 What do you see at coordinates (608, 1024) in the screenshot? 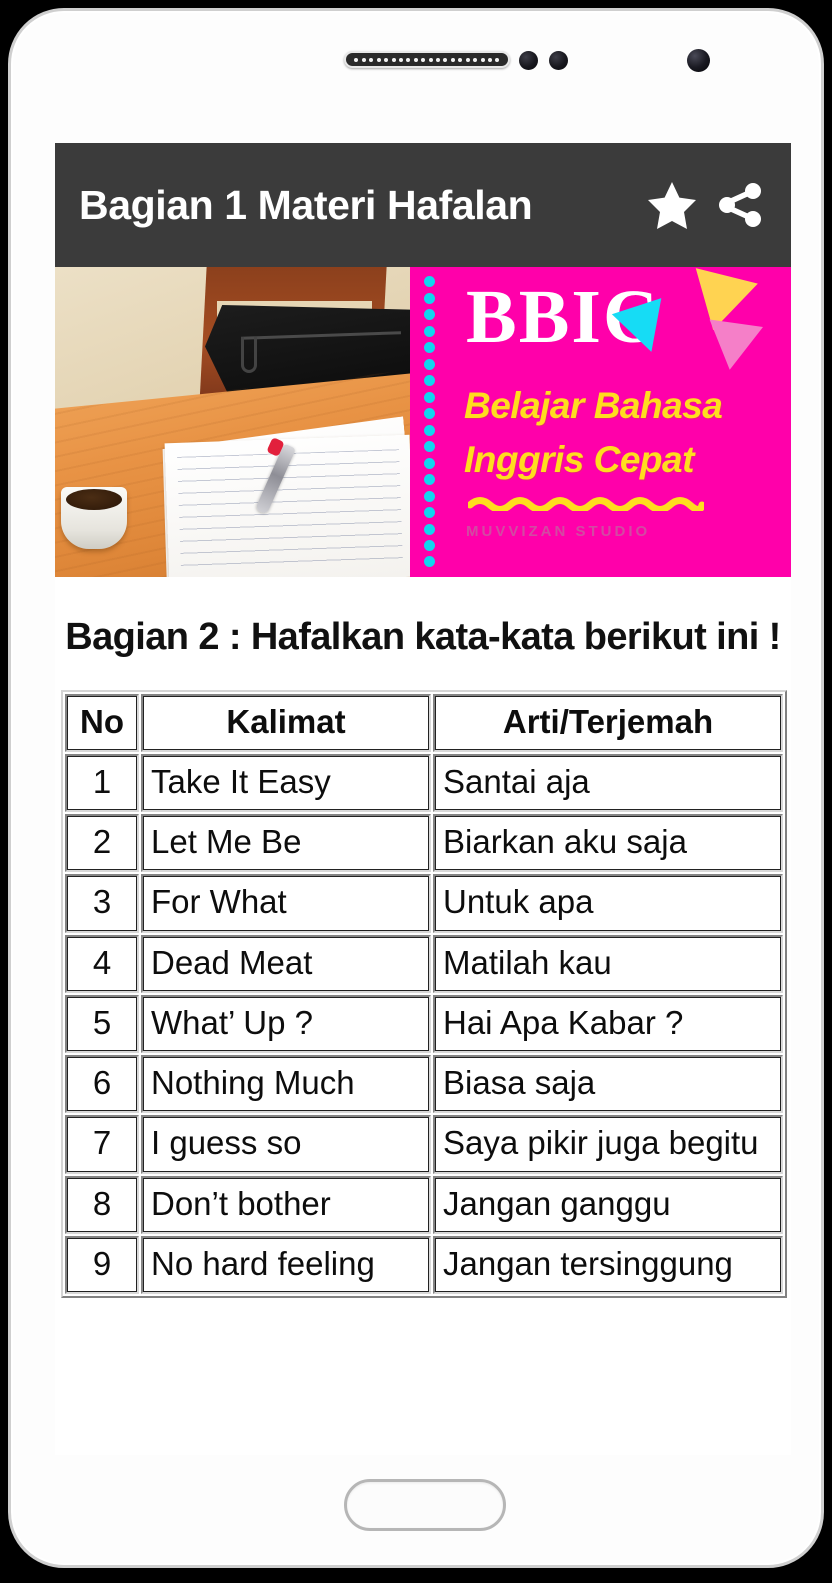
I see `cell-arti: Hai Apa Kabar ?` at bounding box center [608, 1024].